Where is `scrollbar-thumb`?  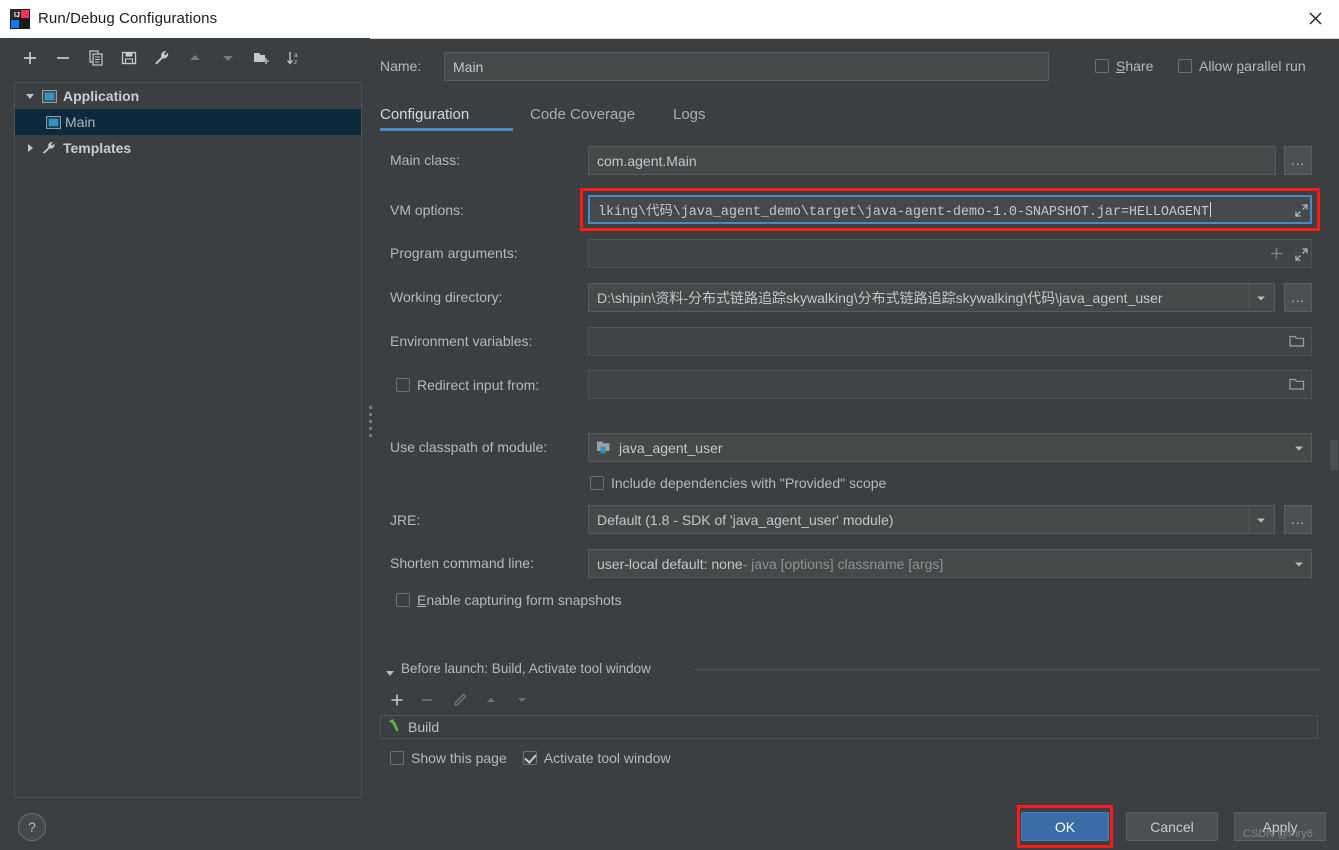 scrollbar-thumb is located at coordinates (1334, 455).